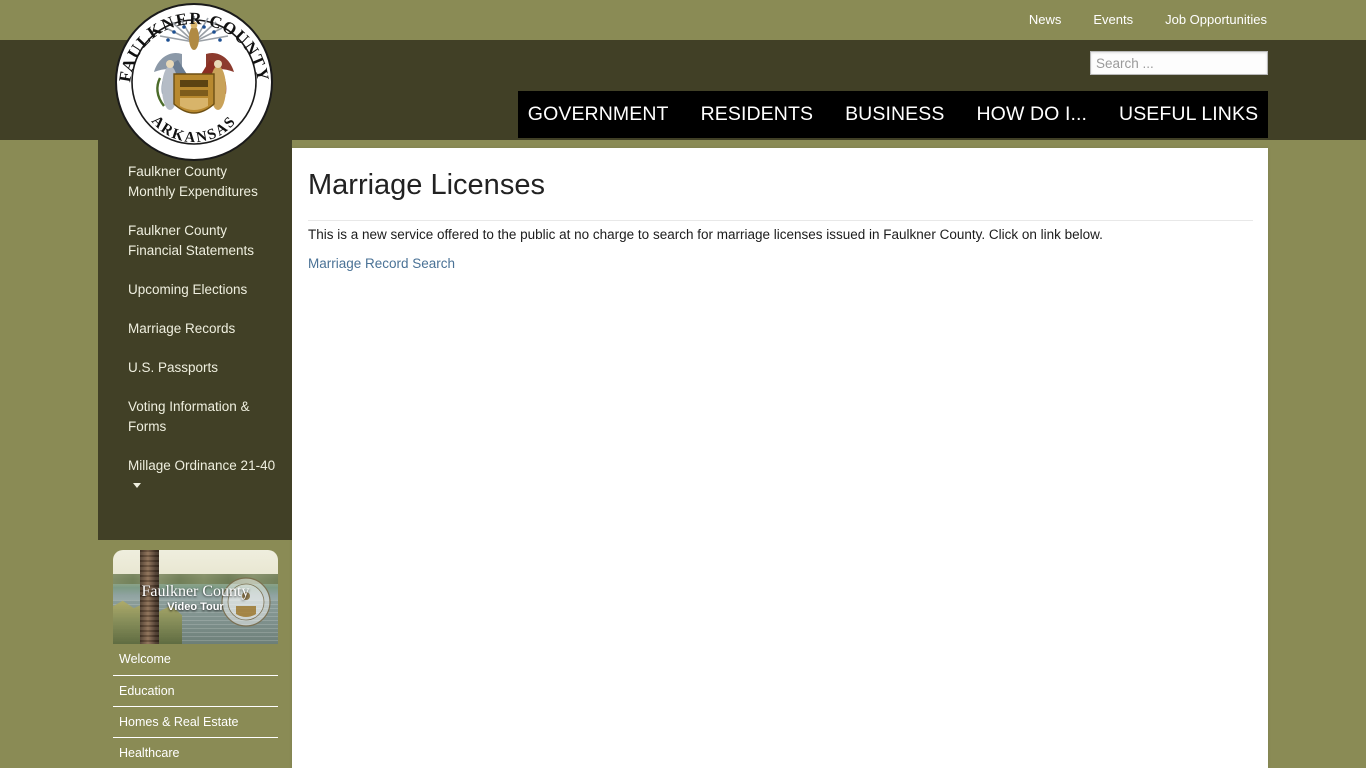  Describe the element at coordinates (195, 607) in the screenshot. I see `video-tour-subtitle: Video Tour` at that location.